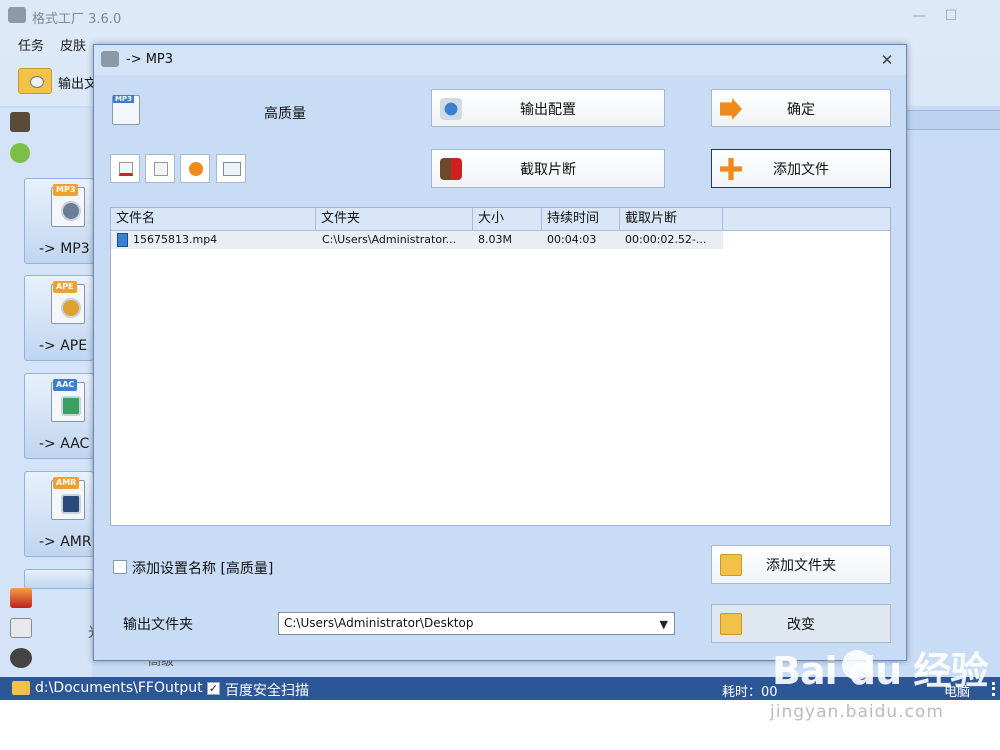  What do you see at coordinates (21, 688) in the screenshot?
I see `folder-icon` at bounding box center [21, 688].